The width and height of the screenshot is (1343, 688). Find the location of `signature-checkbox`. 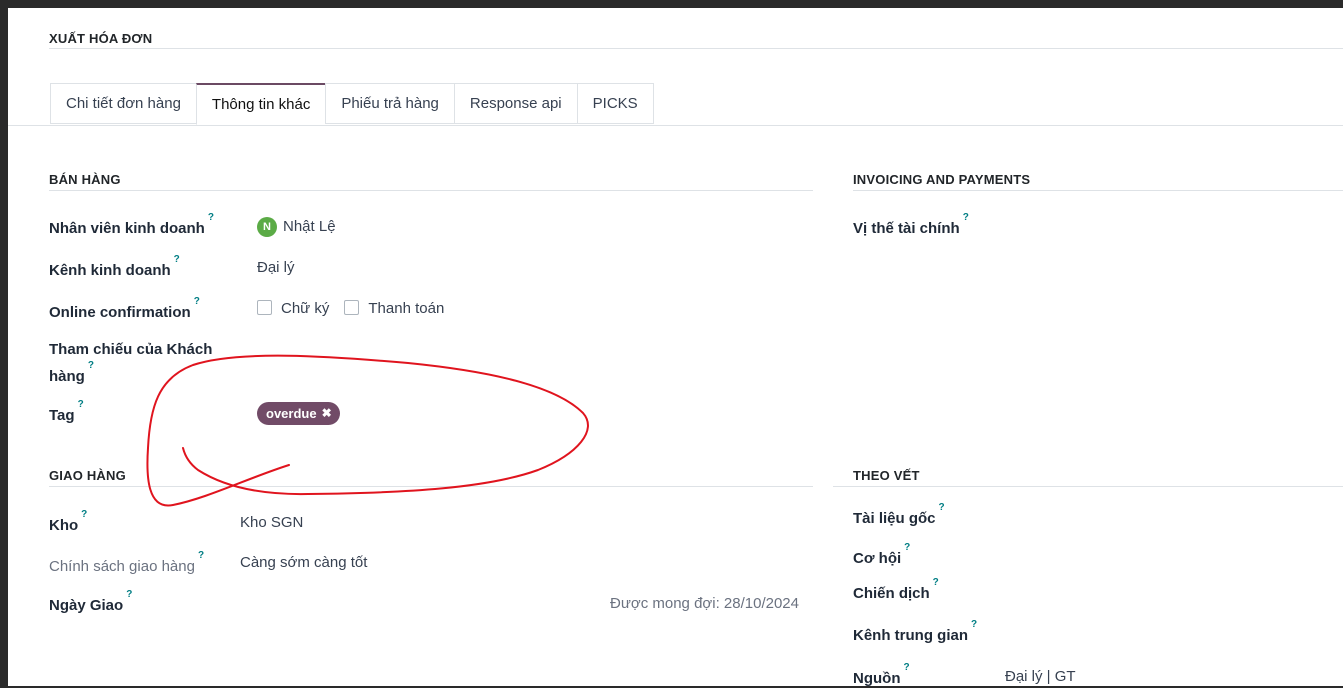

signature-checkbox is located at coordinates (264, 307).